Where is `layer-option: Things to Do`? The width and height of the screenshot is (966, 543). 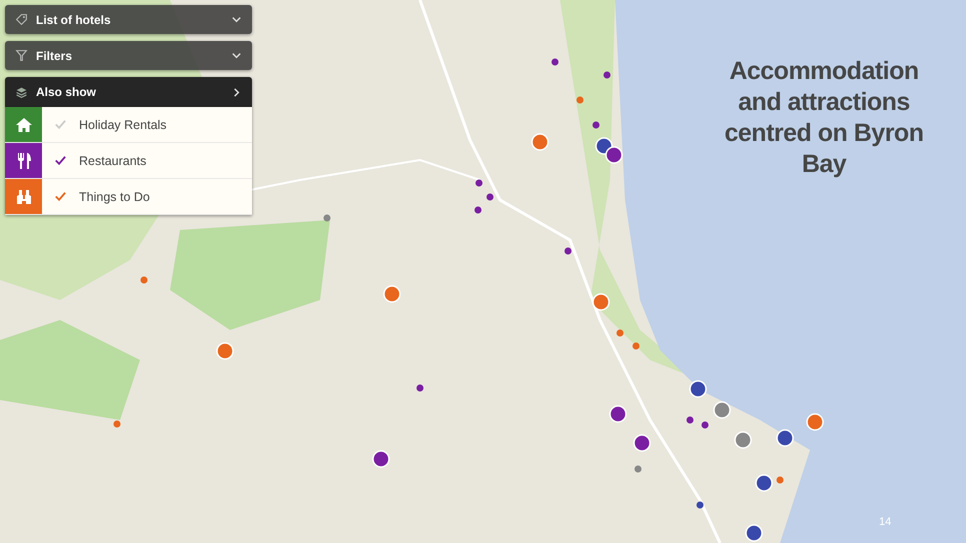
layer-option: Things to Do is located at coordinates (147, 196).